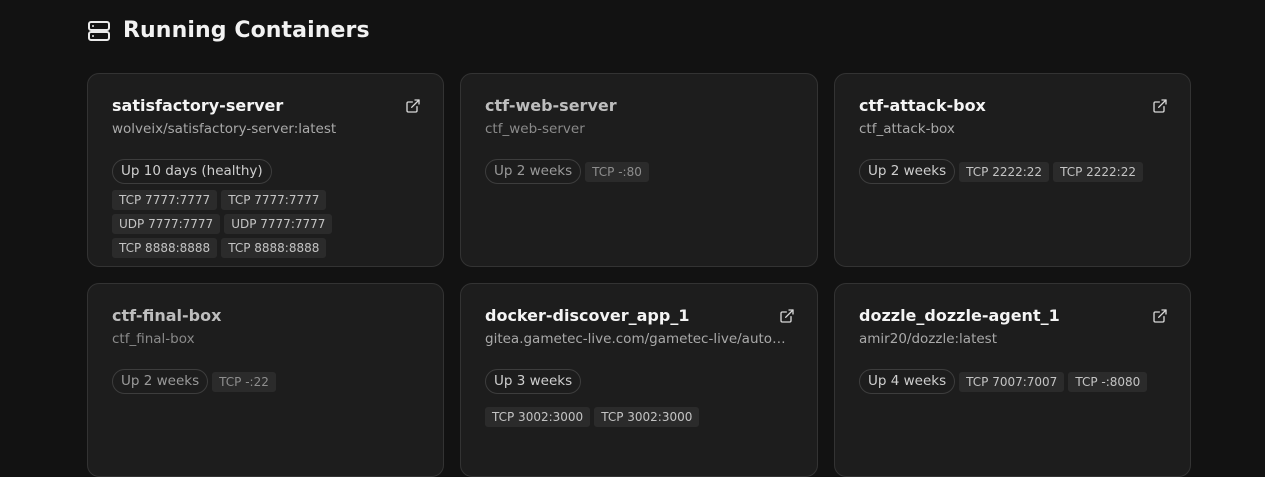  Describe the element at coordinates (959, 315) in the screenshot. I see `container-name: dozzle_dozzle-agent_1` at that location.